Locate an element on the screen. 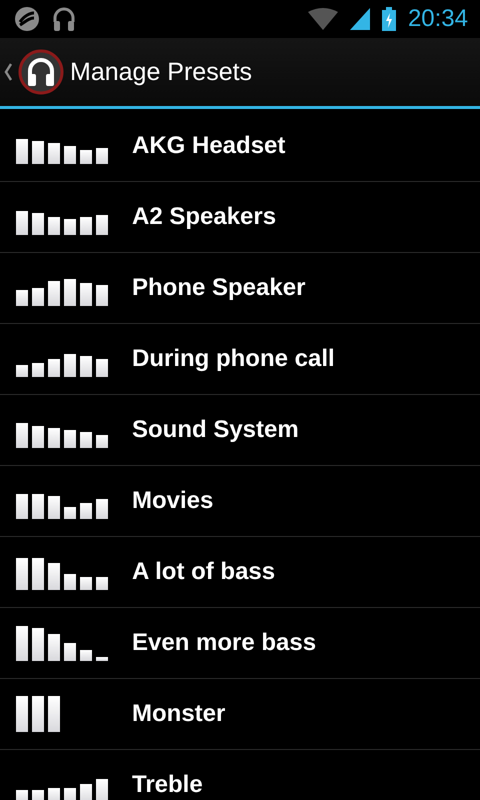 This screenshot has height=800, width=480. preset-item: Sound System is located at coordinates (240, 430).